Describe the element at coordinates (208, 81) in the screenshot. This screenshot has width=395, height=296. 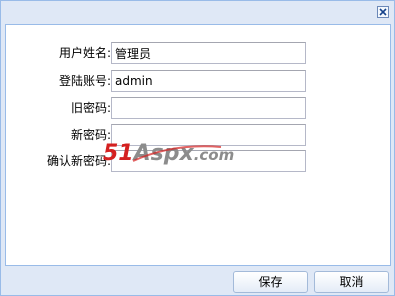
I see `login-account-input` at that location.